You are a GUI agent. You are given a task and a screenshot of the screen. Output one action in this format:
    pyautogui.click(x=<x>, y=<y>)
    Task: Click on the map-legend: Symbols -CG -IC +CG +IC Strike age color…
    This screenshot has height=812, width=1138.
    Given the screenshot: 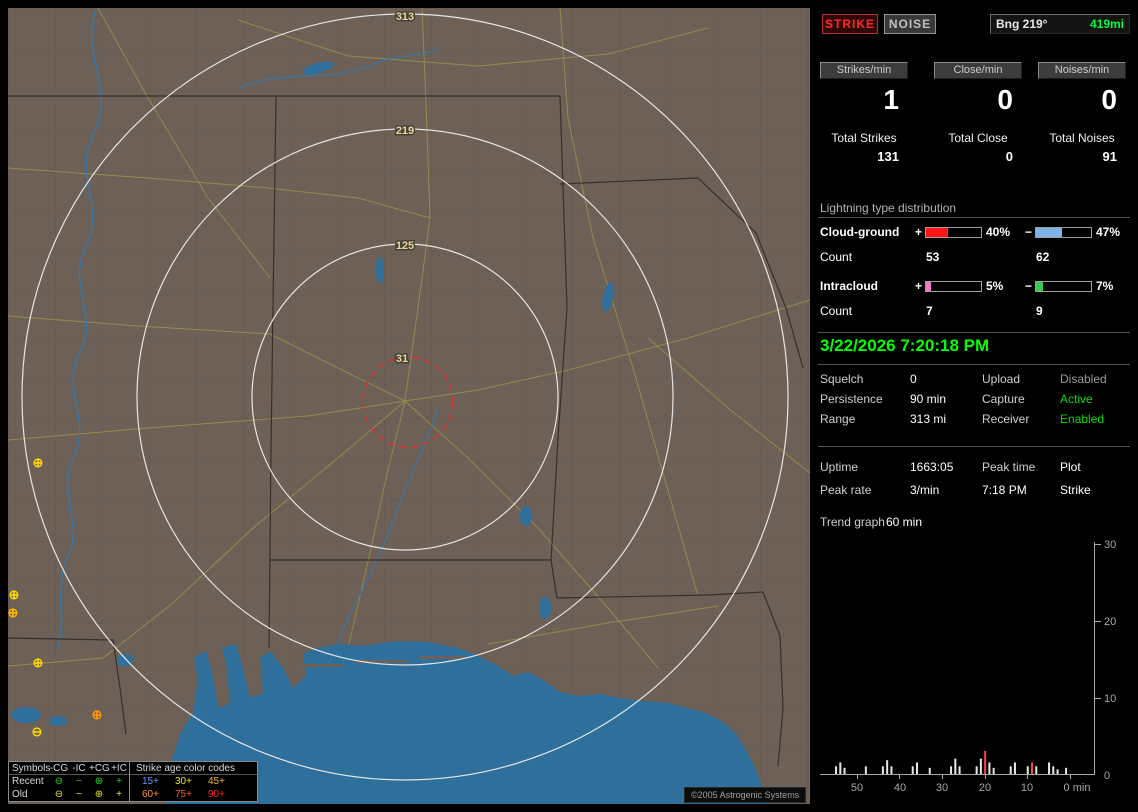 What is the action you would take?
    pyautogui.click(x=133, y=781)
    